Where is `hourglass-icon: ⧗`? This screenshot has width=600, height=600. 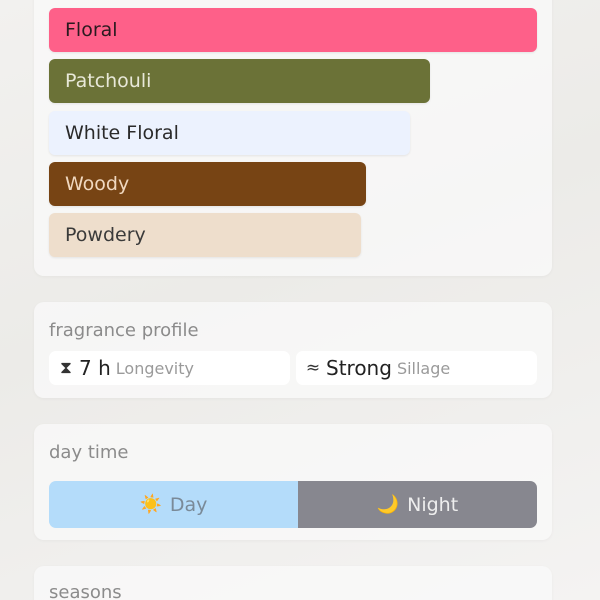 hourglass-icon: ⧗ is located at coordinates (66, 368).